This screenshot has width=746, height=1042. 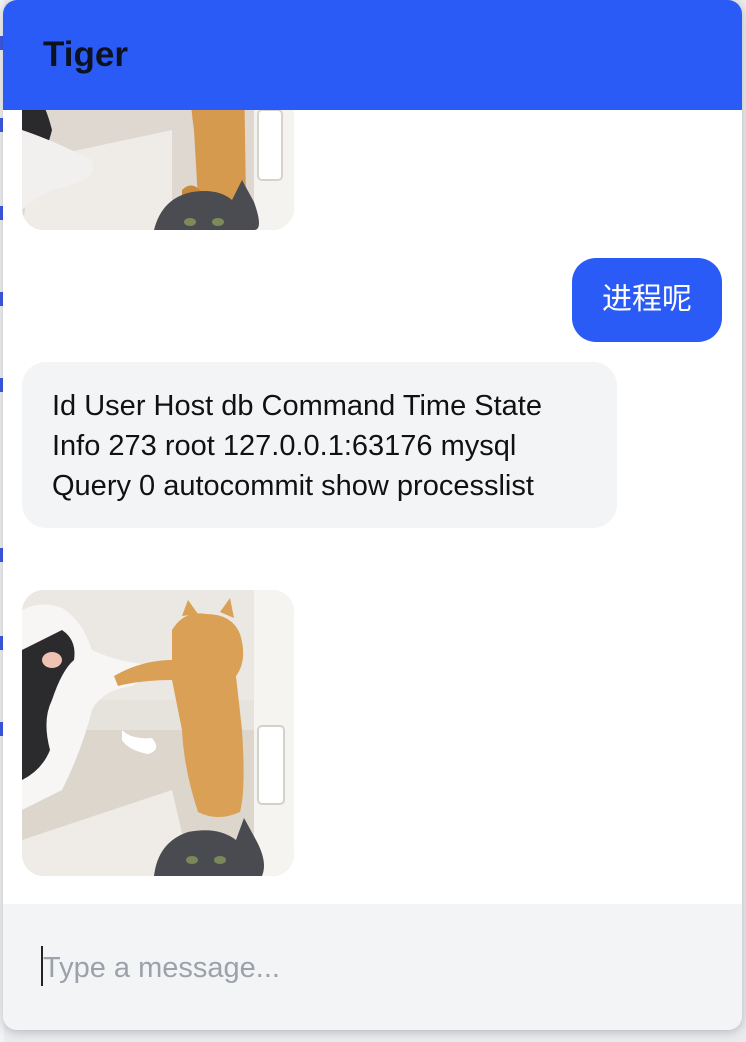 What do you see at coordinates (373, 968) in the screenshot?
I see `message-input` at bounding box center [373, 968].